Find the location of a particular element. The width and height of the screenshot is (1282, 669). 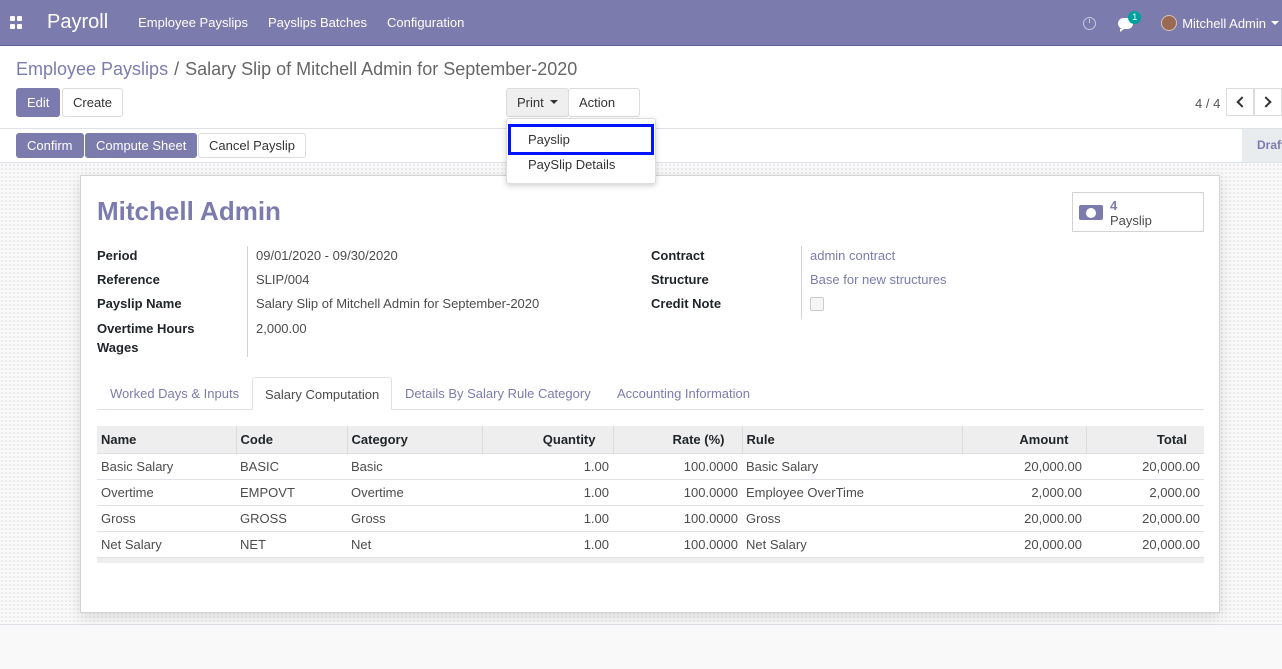

create-button: Create is located at coordinates (93, 102).